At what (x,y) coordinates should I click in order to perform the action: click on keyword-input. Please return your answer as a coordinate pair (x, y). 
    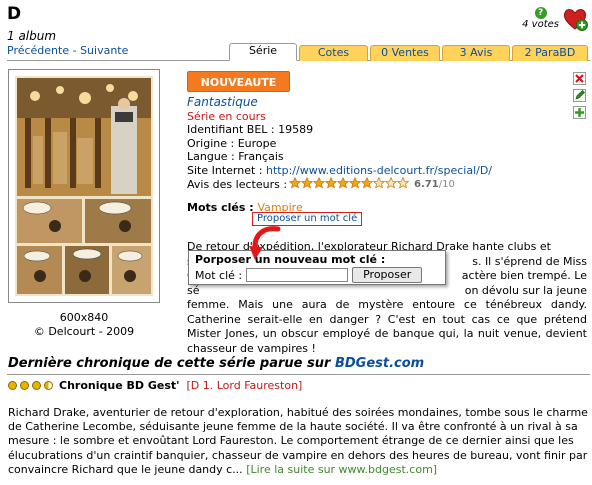
    Looking at the image, I should click on (297, 275).